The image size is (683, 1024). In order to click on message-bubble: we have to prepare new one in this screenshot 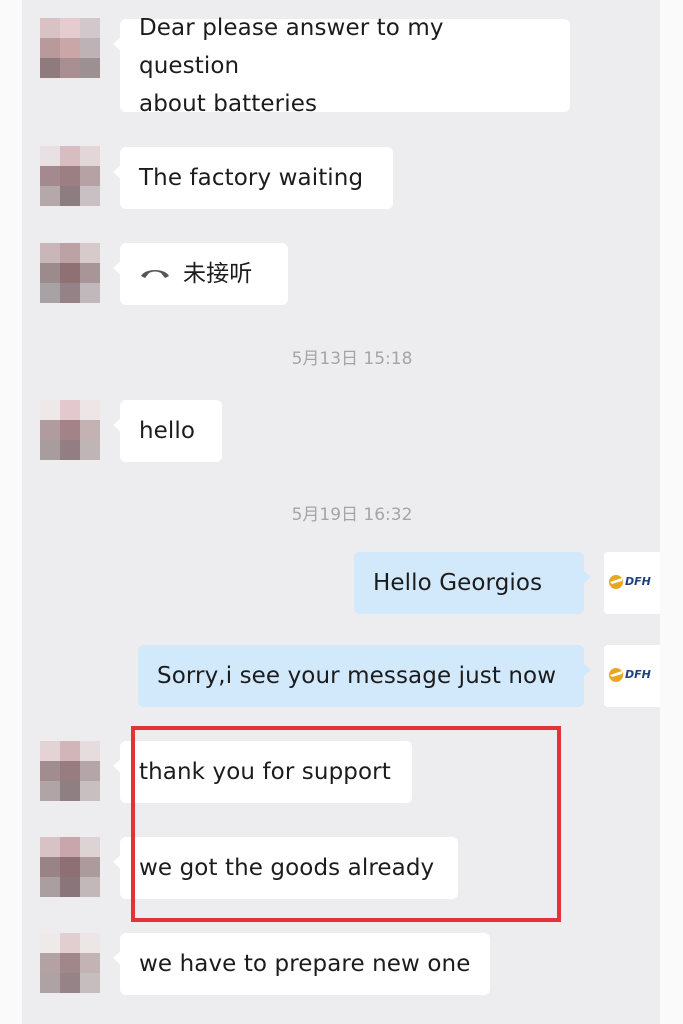, I will do `click(301, 964)`.